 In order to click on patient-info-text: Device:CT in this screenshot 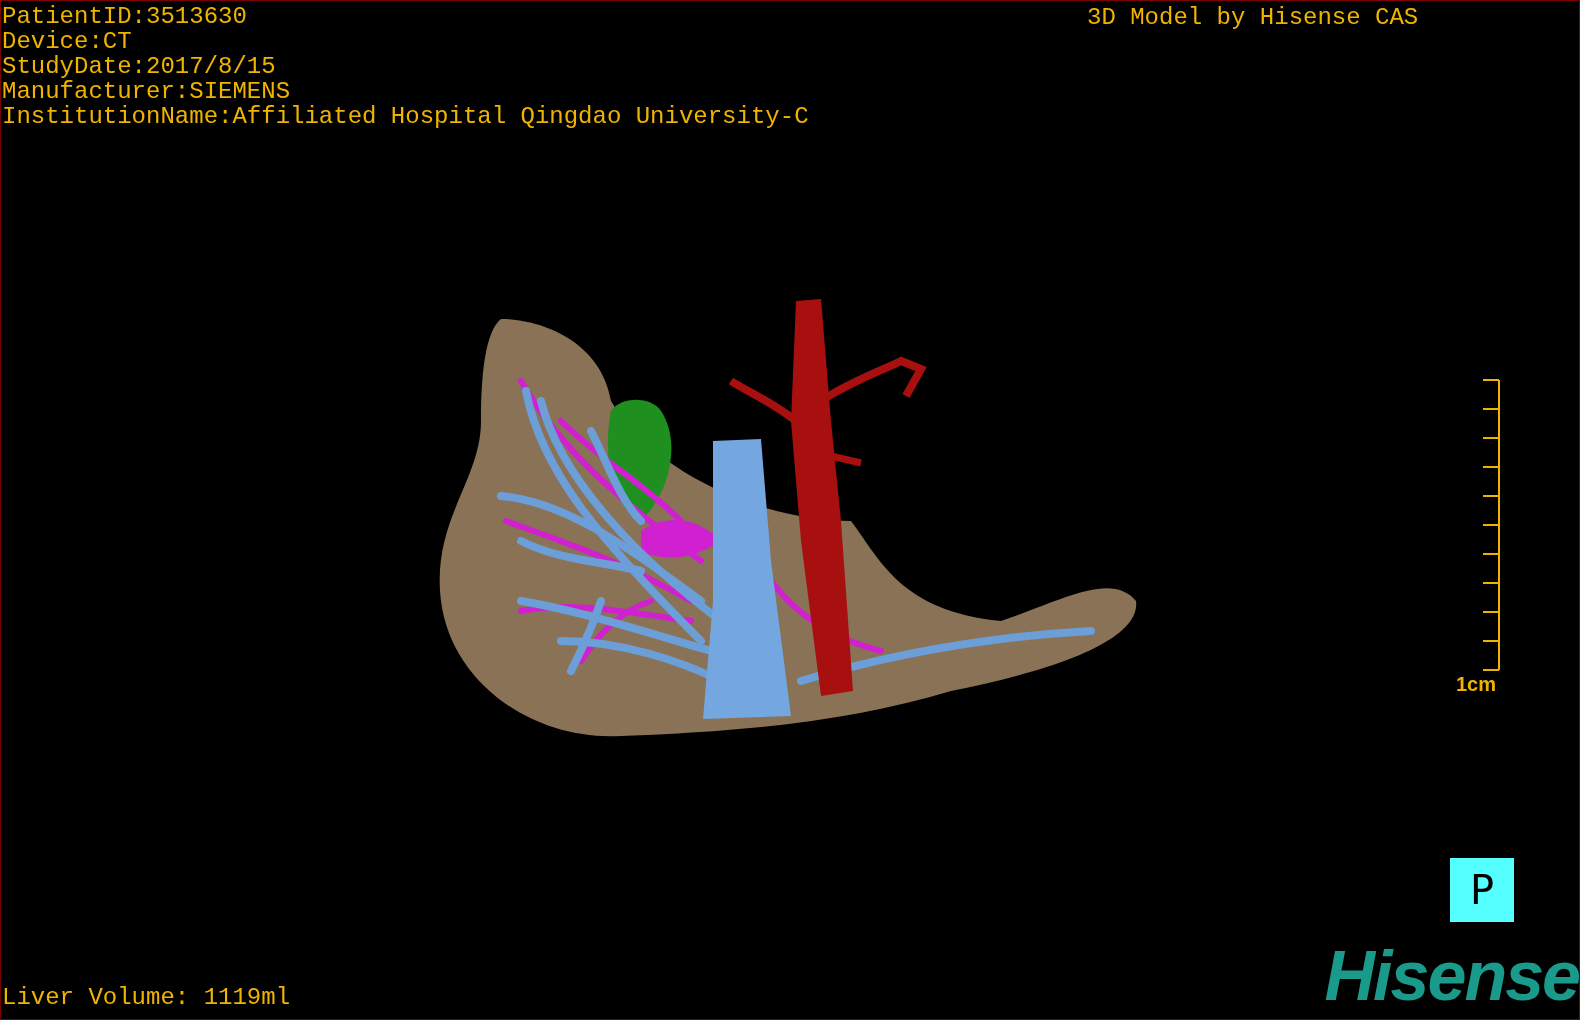, I will do `click(67, 41)`.